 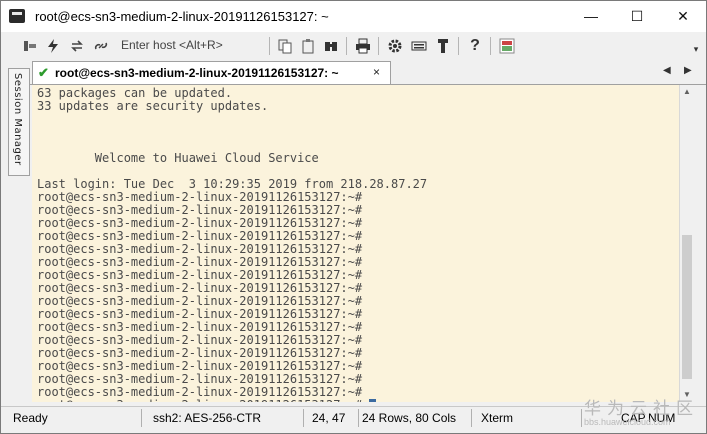 I want to click on terminal-scrollbar: ▲ ▼, so click(x=686, y=243).